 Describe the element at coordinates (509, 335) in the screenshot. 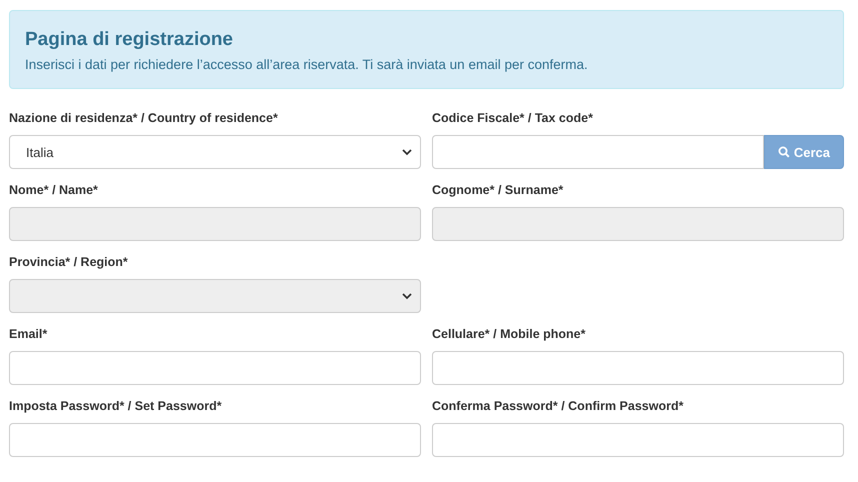

I see `field-label: Cellulare* / Mobile phone*` at that location.